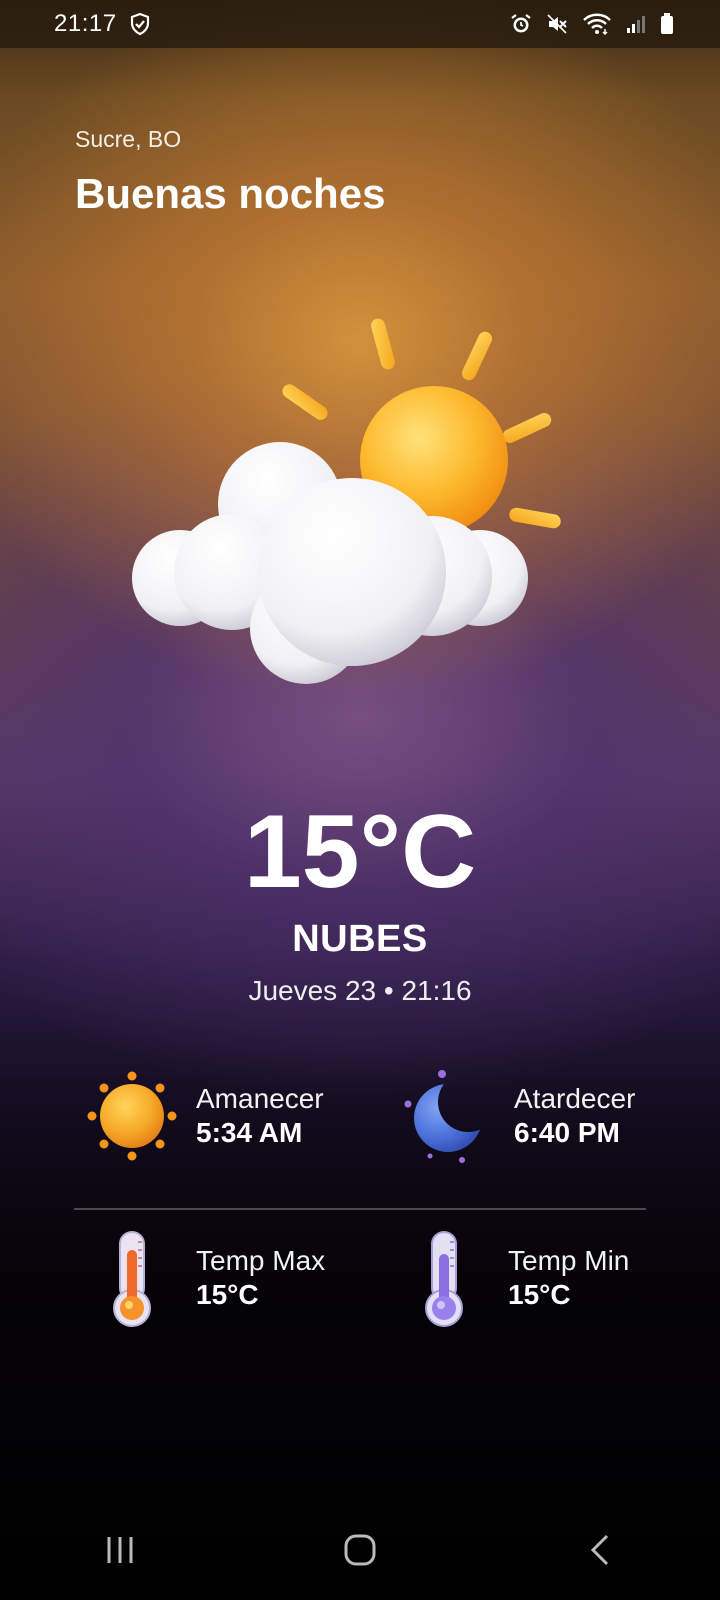 This screenshot has width=720, height=1600. Describe the element at coordinates (574, 1116) in the screenshot. I see `sunset-text: Atardecer 6:40 PM` at that location.